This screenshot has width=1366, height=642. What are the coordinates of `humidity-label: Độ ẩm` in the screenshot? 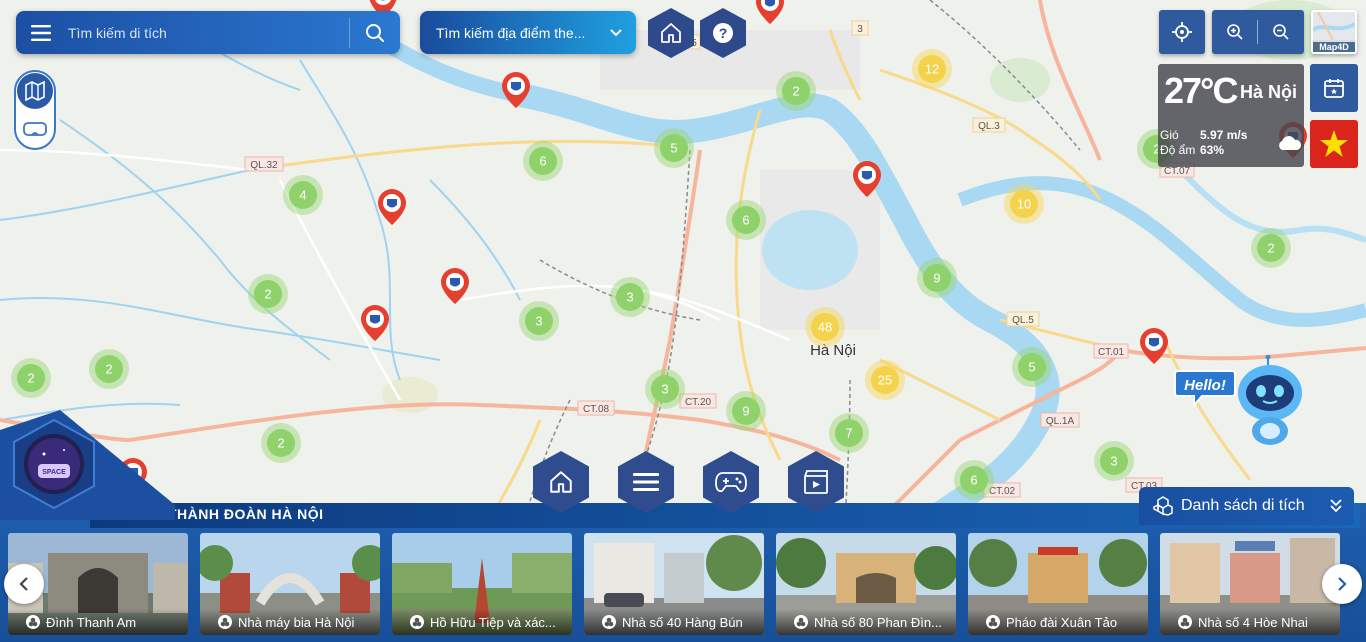 It's located at (1178, 150).